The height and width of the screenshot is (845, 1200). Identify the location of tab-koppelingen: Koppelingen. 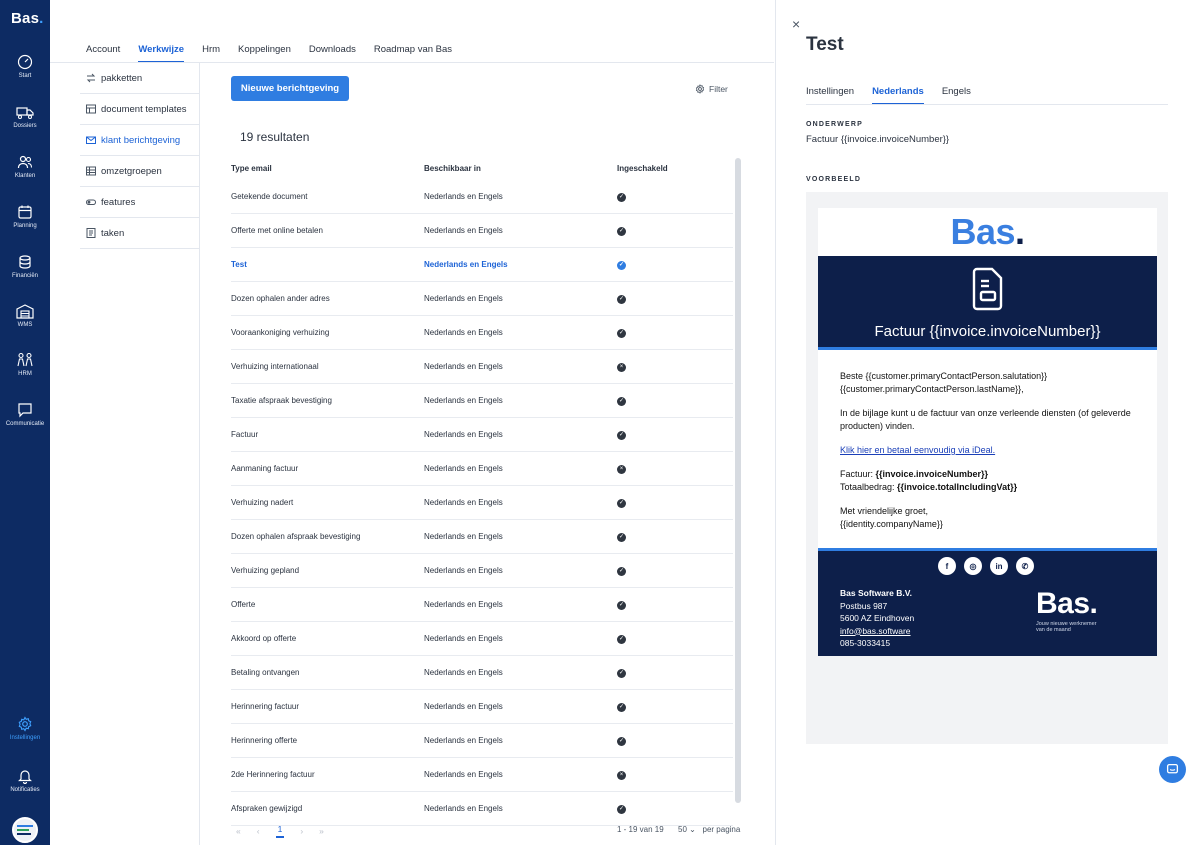
(264, 53).